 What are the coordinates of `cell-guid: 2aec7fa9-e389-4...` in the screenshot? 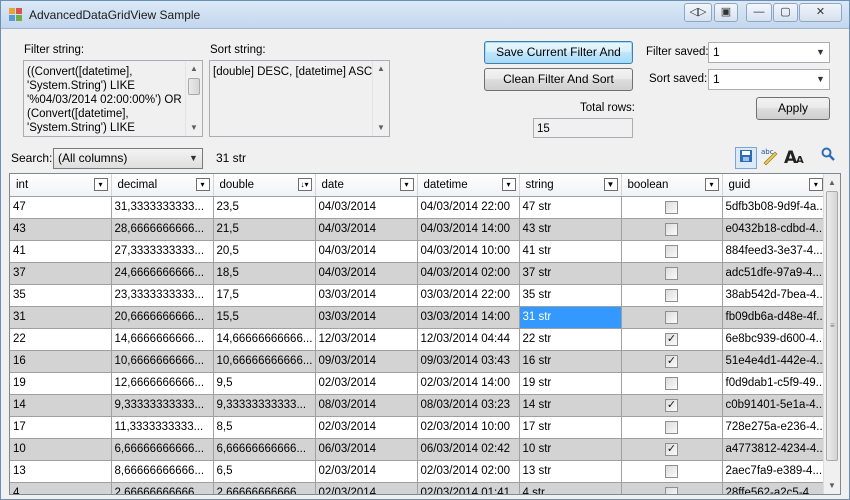 It's located at (774, 471).